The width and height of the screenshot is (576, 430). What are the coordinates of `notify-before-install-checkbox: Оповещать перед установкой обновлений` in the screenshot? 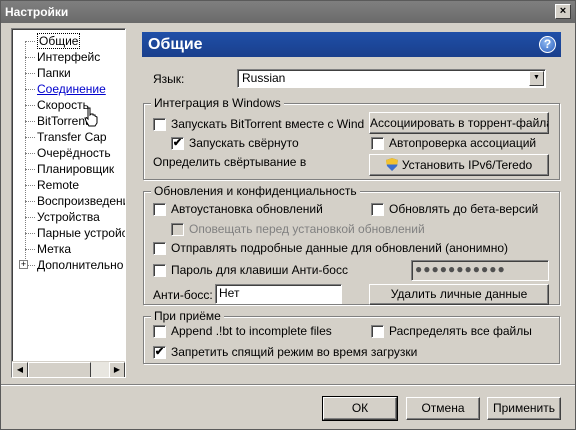 It's located at (298, 230).